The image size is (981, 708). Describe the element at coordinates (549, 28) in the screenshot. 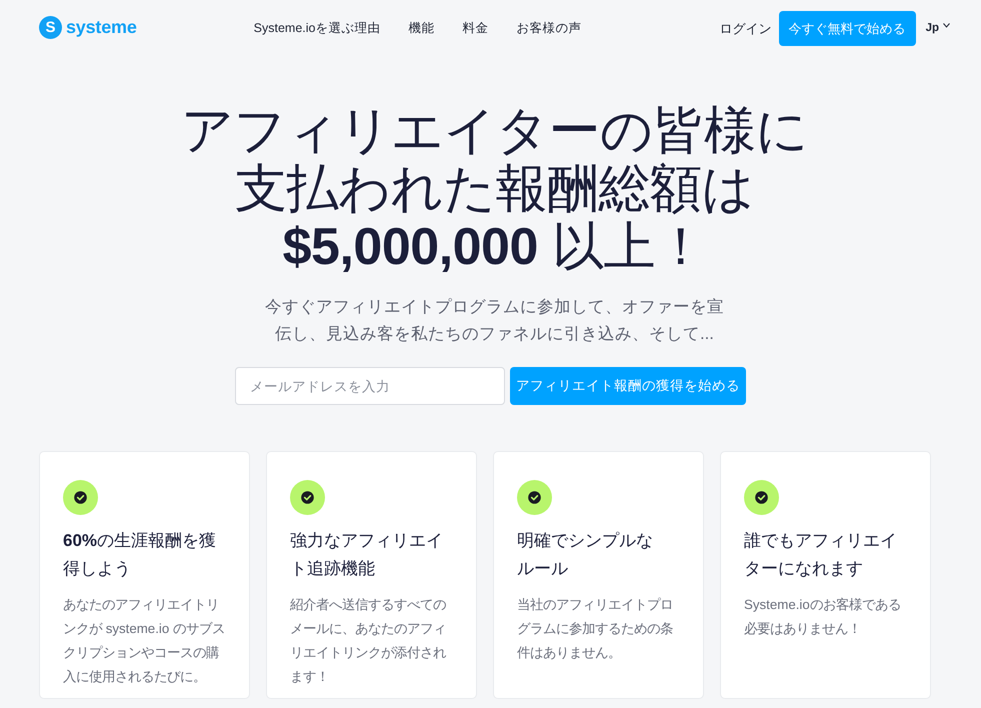

I see `nav-link: お客様の声` at that location.